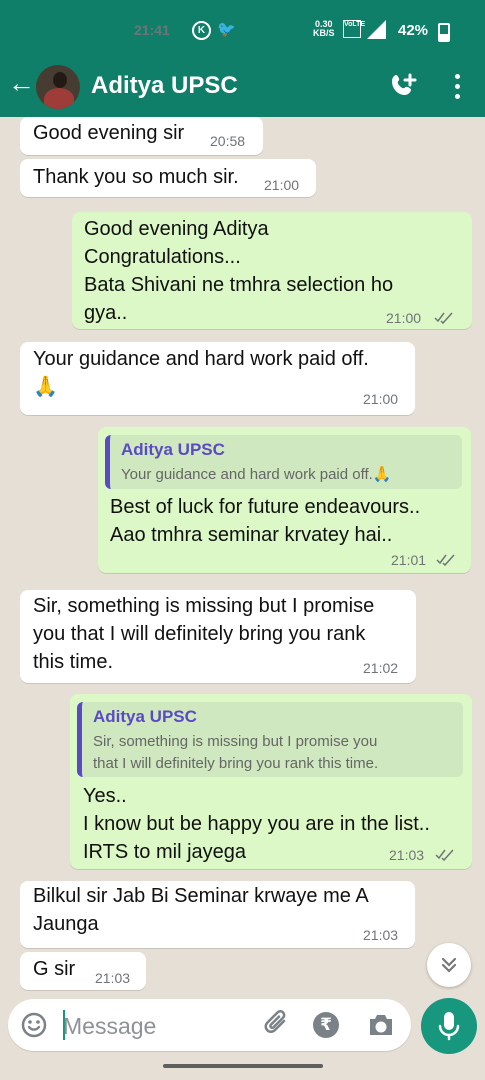 This screenshot has height=1080, width=485. Describe the element at coordinates (242, 32) in the screenshot. I see `status-bar: 21:41 K 🐦 0.30 KB/S VoLTE 5G 42%` at that location.